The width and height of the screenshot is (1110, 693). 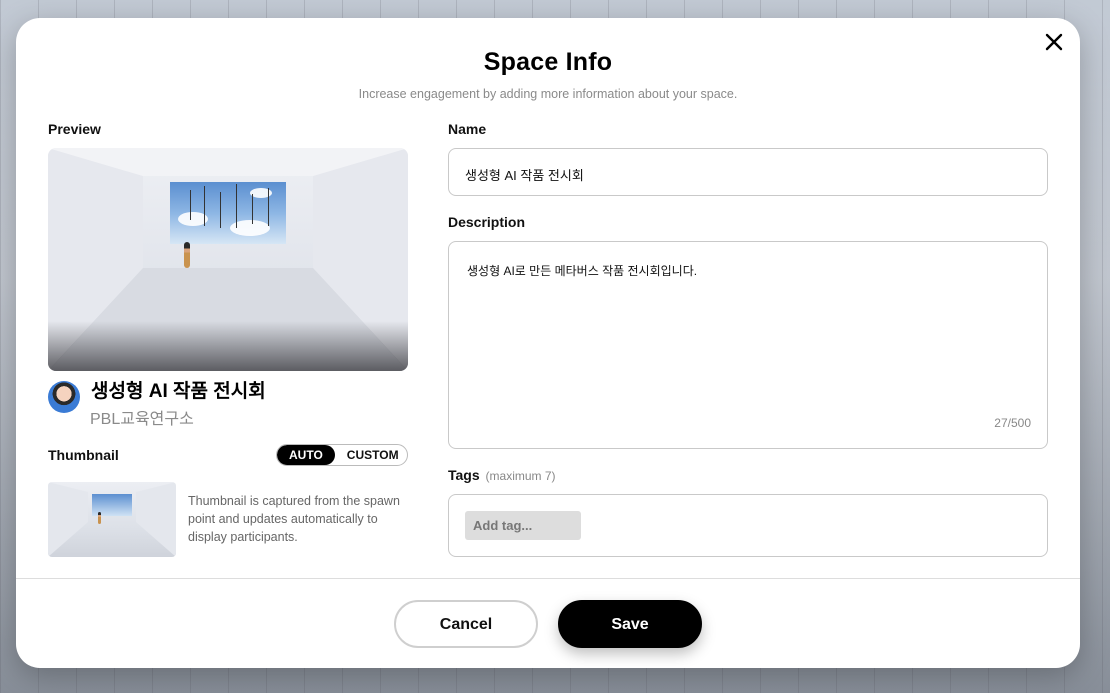 I want to click on name-input-value: 생성형 AI 작품 전시회, so click(x=524, y=175).